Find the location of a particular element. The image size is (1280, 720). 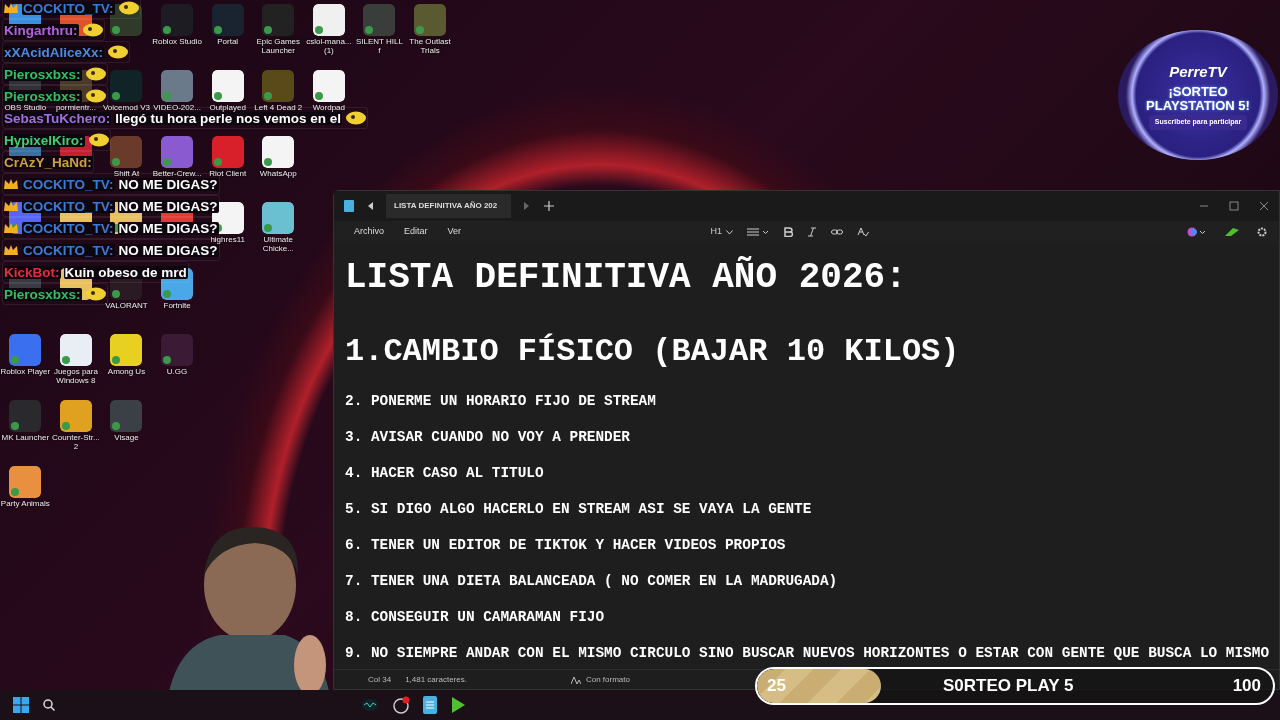

list-item-text: 9. NO SIEMPRE ANDAR CON EL MISMO CIRCULO SINO BUSCAR NUEVOS HORIZONTES O ESTAR CON GENTE QUE BUSCA LO MISMO is located at coordinates (806, 653).